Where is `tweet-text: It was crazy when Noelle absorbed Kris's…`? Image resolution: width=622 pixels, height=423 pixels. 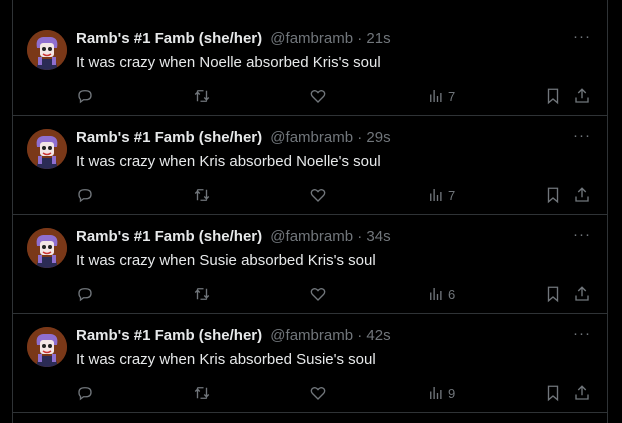 tweet-text: It was crazy when Noelle absorbed Kris's… is located at coordinates (228, 62).